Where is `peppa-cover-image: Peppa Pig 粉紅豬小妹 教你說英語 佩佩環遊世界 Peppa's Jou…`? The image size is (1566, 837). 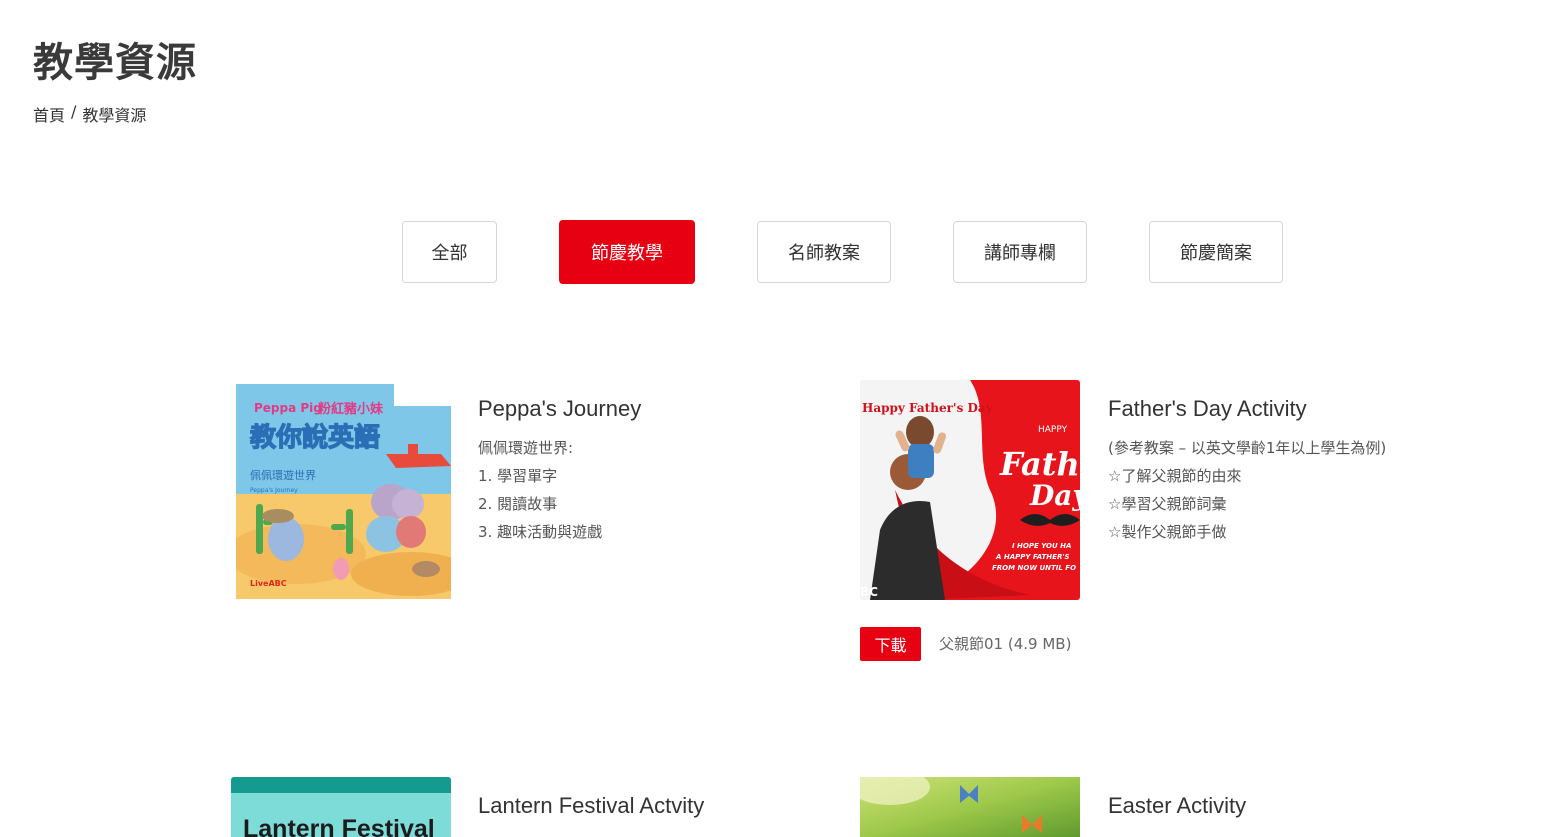
peppa-cover-image: Peppa Pig 粉紅豬小妹 教你說英語 佩佩環遊世界 Peppa's Jou… is located at coordinates (343, 491).